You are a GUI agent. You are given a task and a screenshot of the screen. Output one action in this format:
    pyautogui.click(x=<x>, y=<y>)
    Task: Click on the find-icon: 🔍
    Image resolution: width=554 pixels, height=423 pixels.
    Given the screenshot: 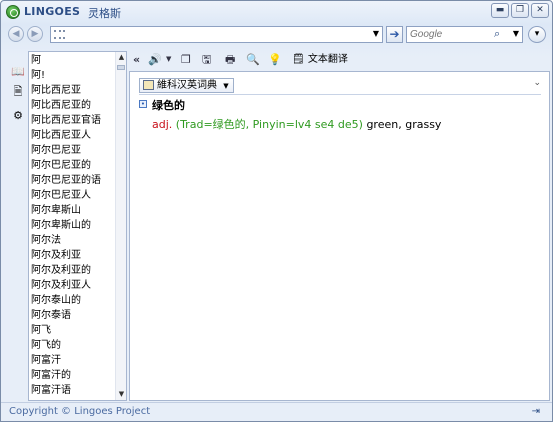 What is the action you would take?
    pyautogui.click(x=253, y=59)
    